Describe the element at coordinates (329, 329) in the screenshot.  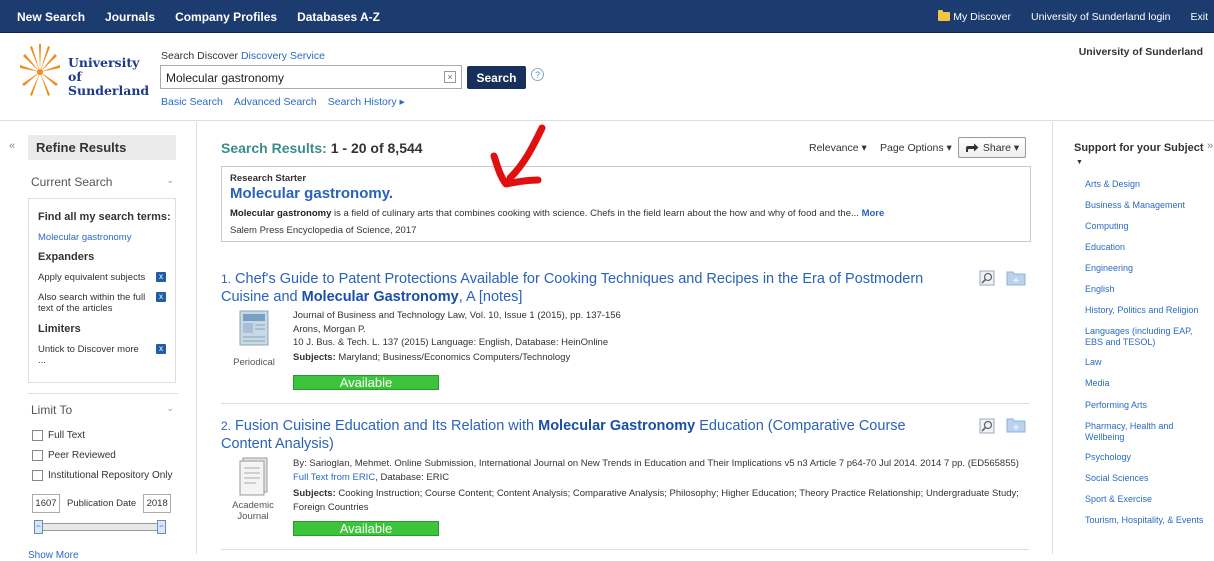
I see `result-author: Arons, Morgan P.` at that location.